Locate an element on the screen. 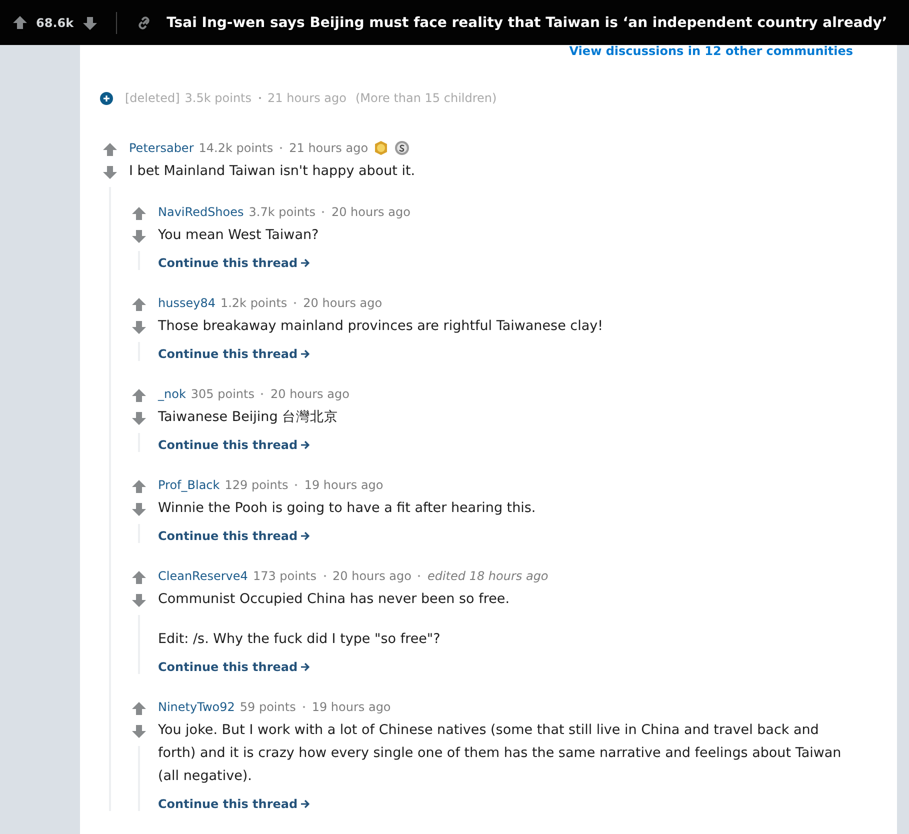  post-title: Tsai Ing-wen says Beijing must face reality that Taiwan is ‘an independent country already’ is located at coordinates (527, 22).